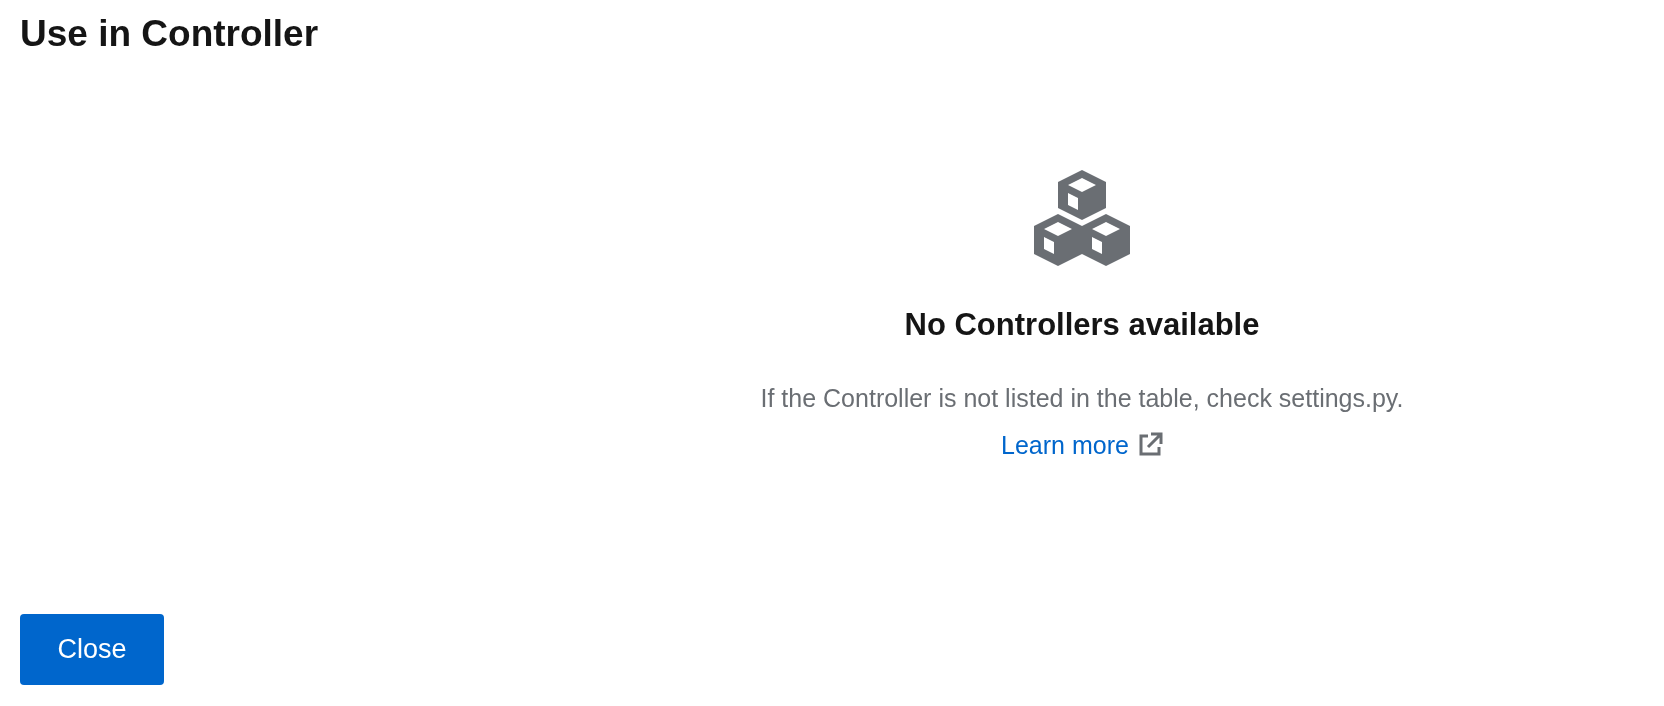 The width and height of the screenshot is (1664, 706). Describe the element at coordinates (92, 649) in the screenshot. I see `close-button: Close` at that location.